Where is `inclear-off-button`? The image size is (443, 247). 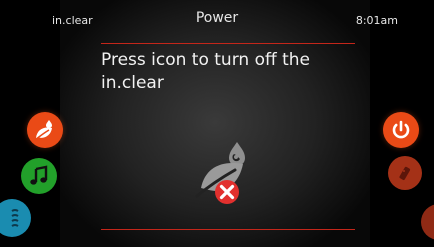 inclear-off-button is located at coordinates (227, 170).